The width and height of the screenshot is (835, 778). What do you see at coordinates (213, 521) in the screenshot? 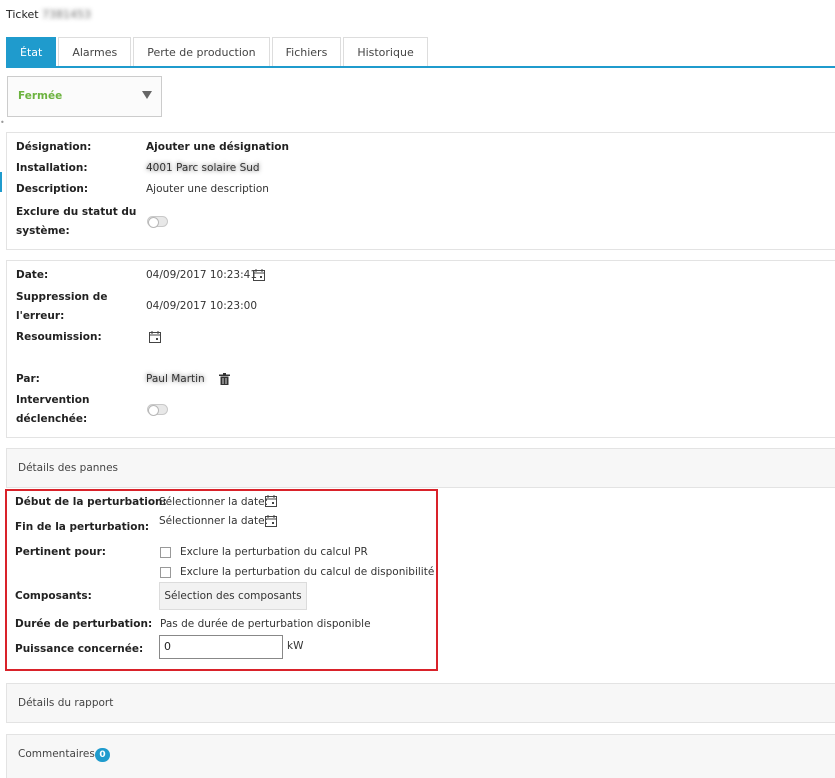
I see `fin-value: Sélectionner la date:` at bounding box center [213, 521].